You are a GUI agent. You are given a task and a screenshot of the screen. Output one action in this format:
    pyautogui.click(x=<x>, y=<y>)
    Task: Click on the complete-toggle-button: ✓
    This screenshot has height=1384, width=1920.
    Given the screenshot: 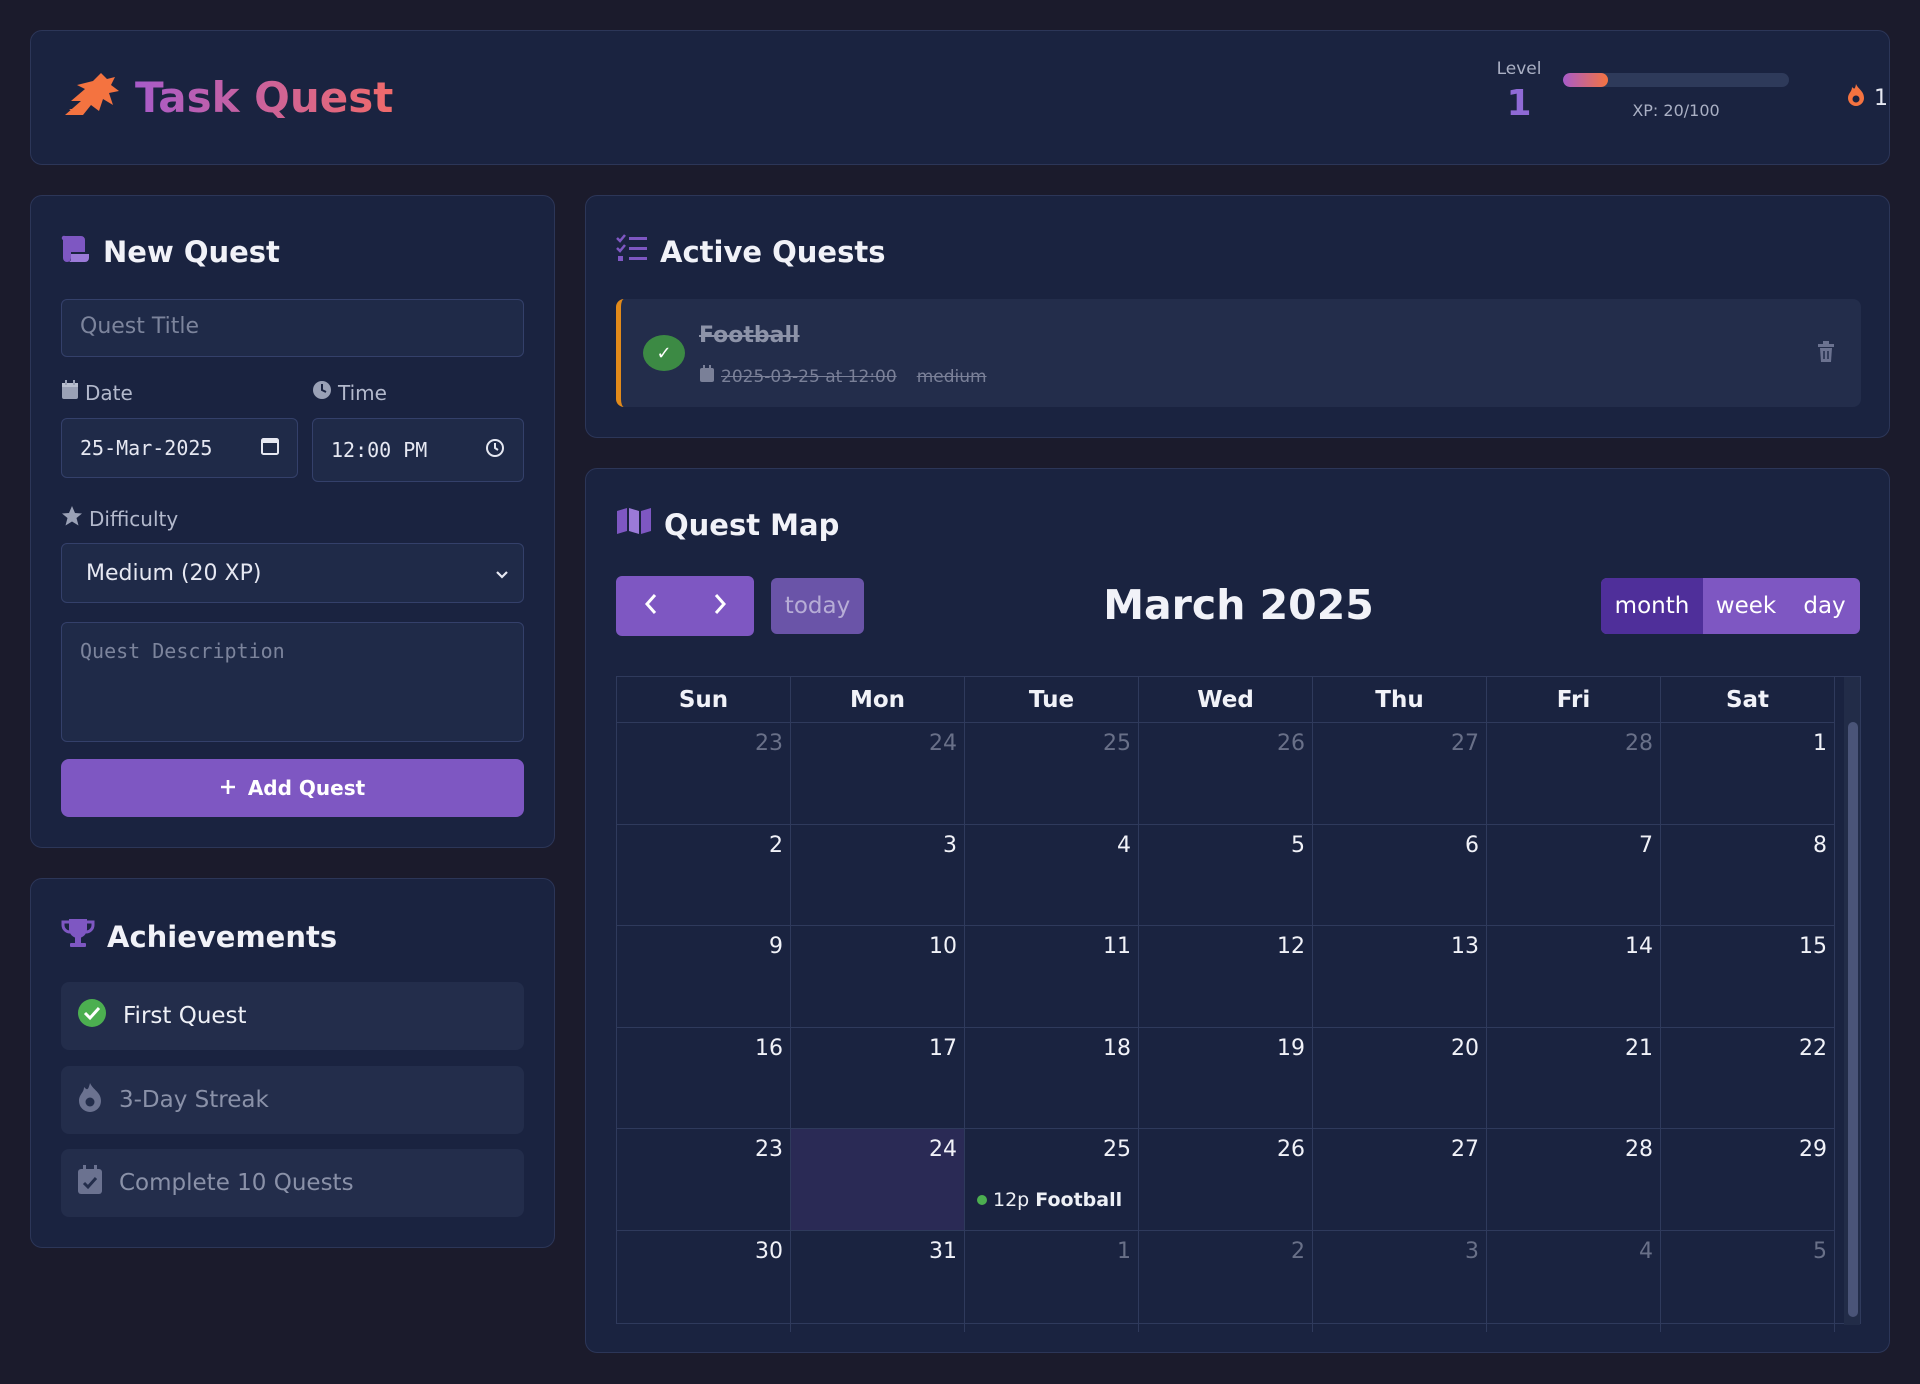 What is the action you would take?
    pyautogui.click(x=664, y=353)
    